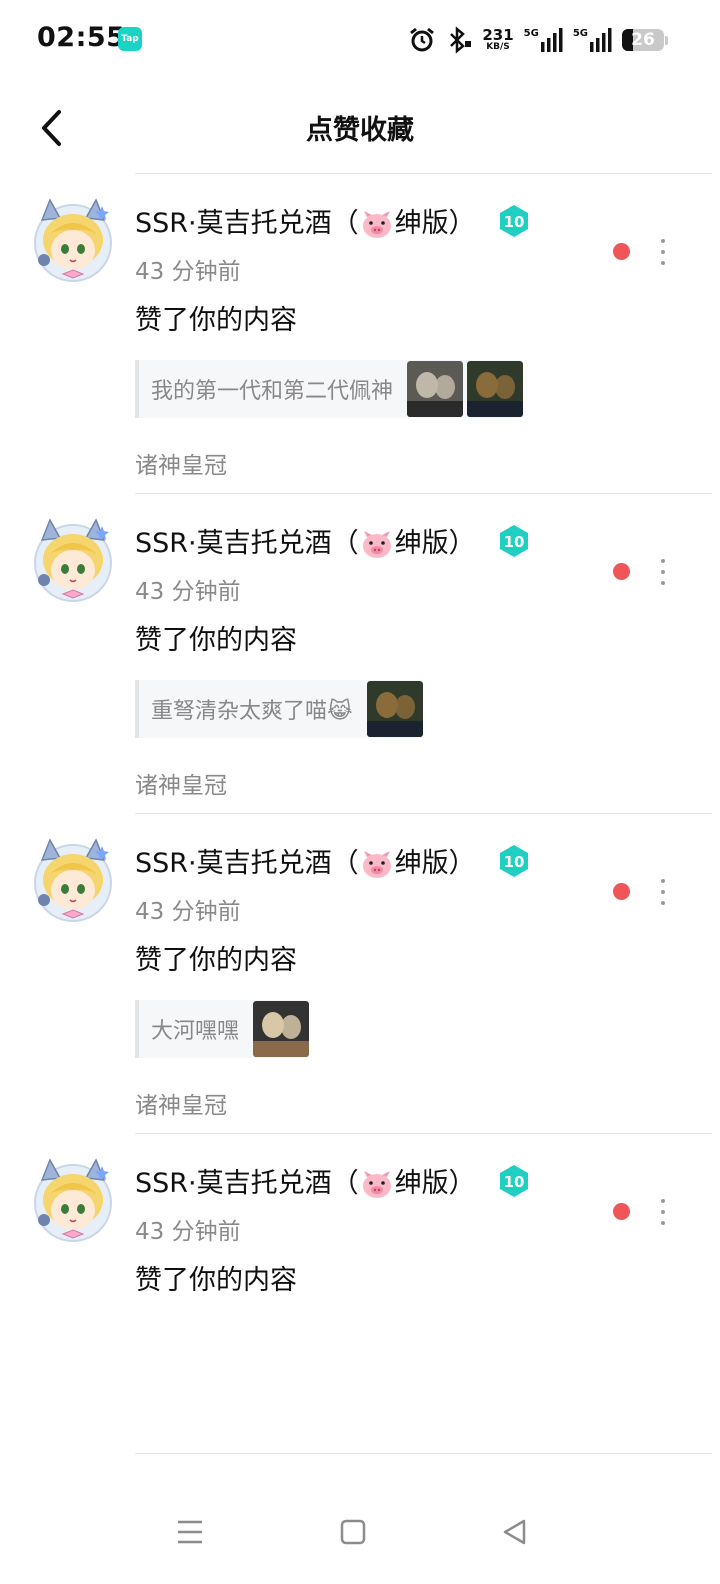  What do you see at coordinates (592, 40) in the screenshot?
I see `signal-icon-2: 5G` at bounding box center [592, 40].